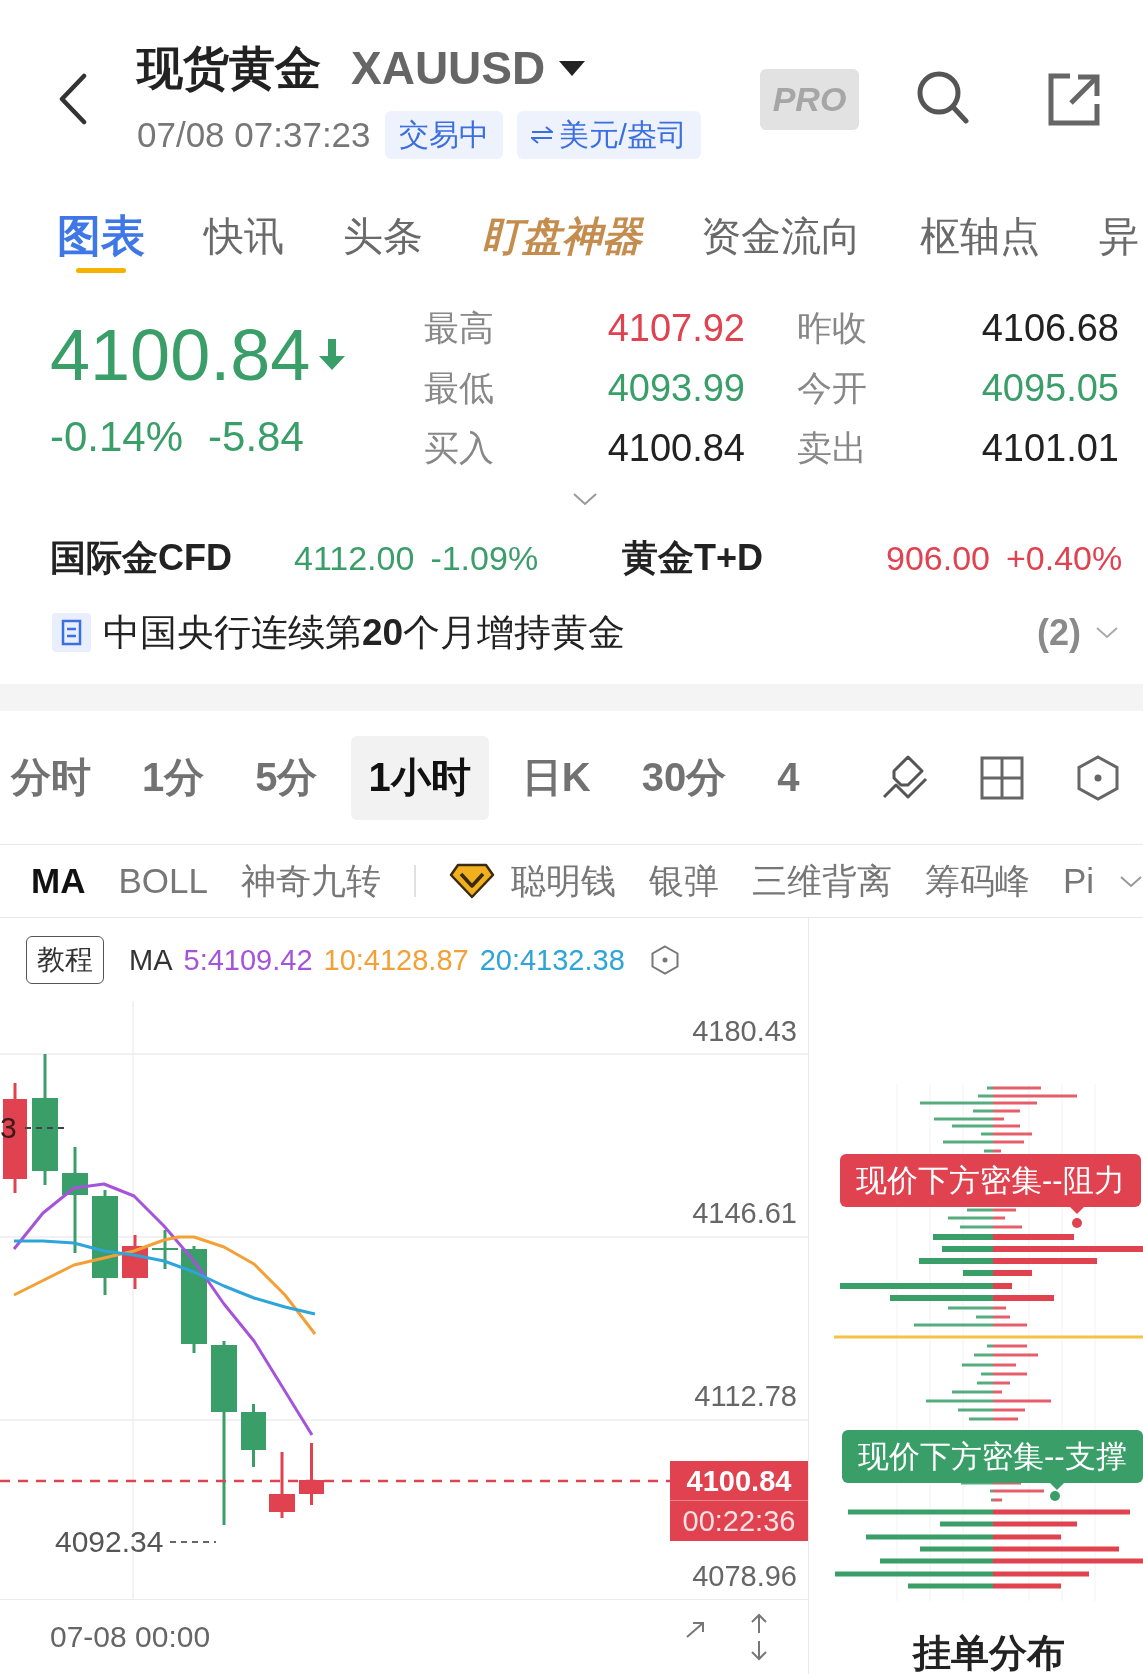 The image size is (1143, 1674). What do you see at coordinates (572, 68) in the screenshot?
I see `caret-icon` at bounding box center [572, 68].